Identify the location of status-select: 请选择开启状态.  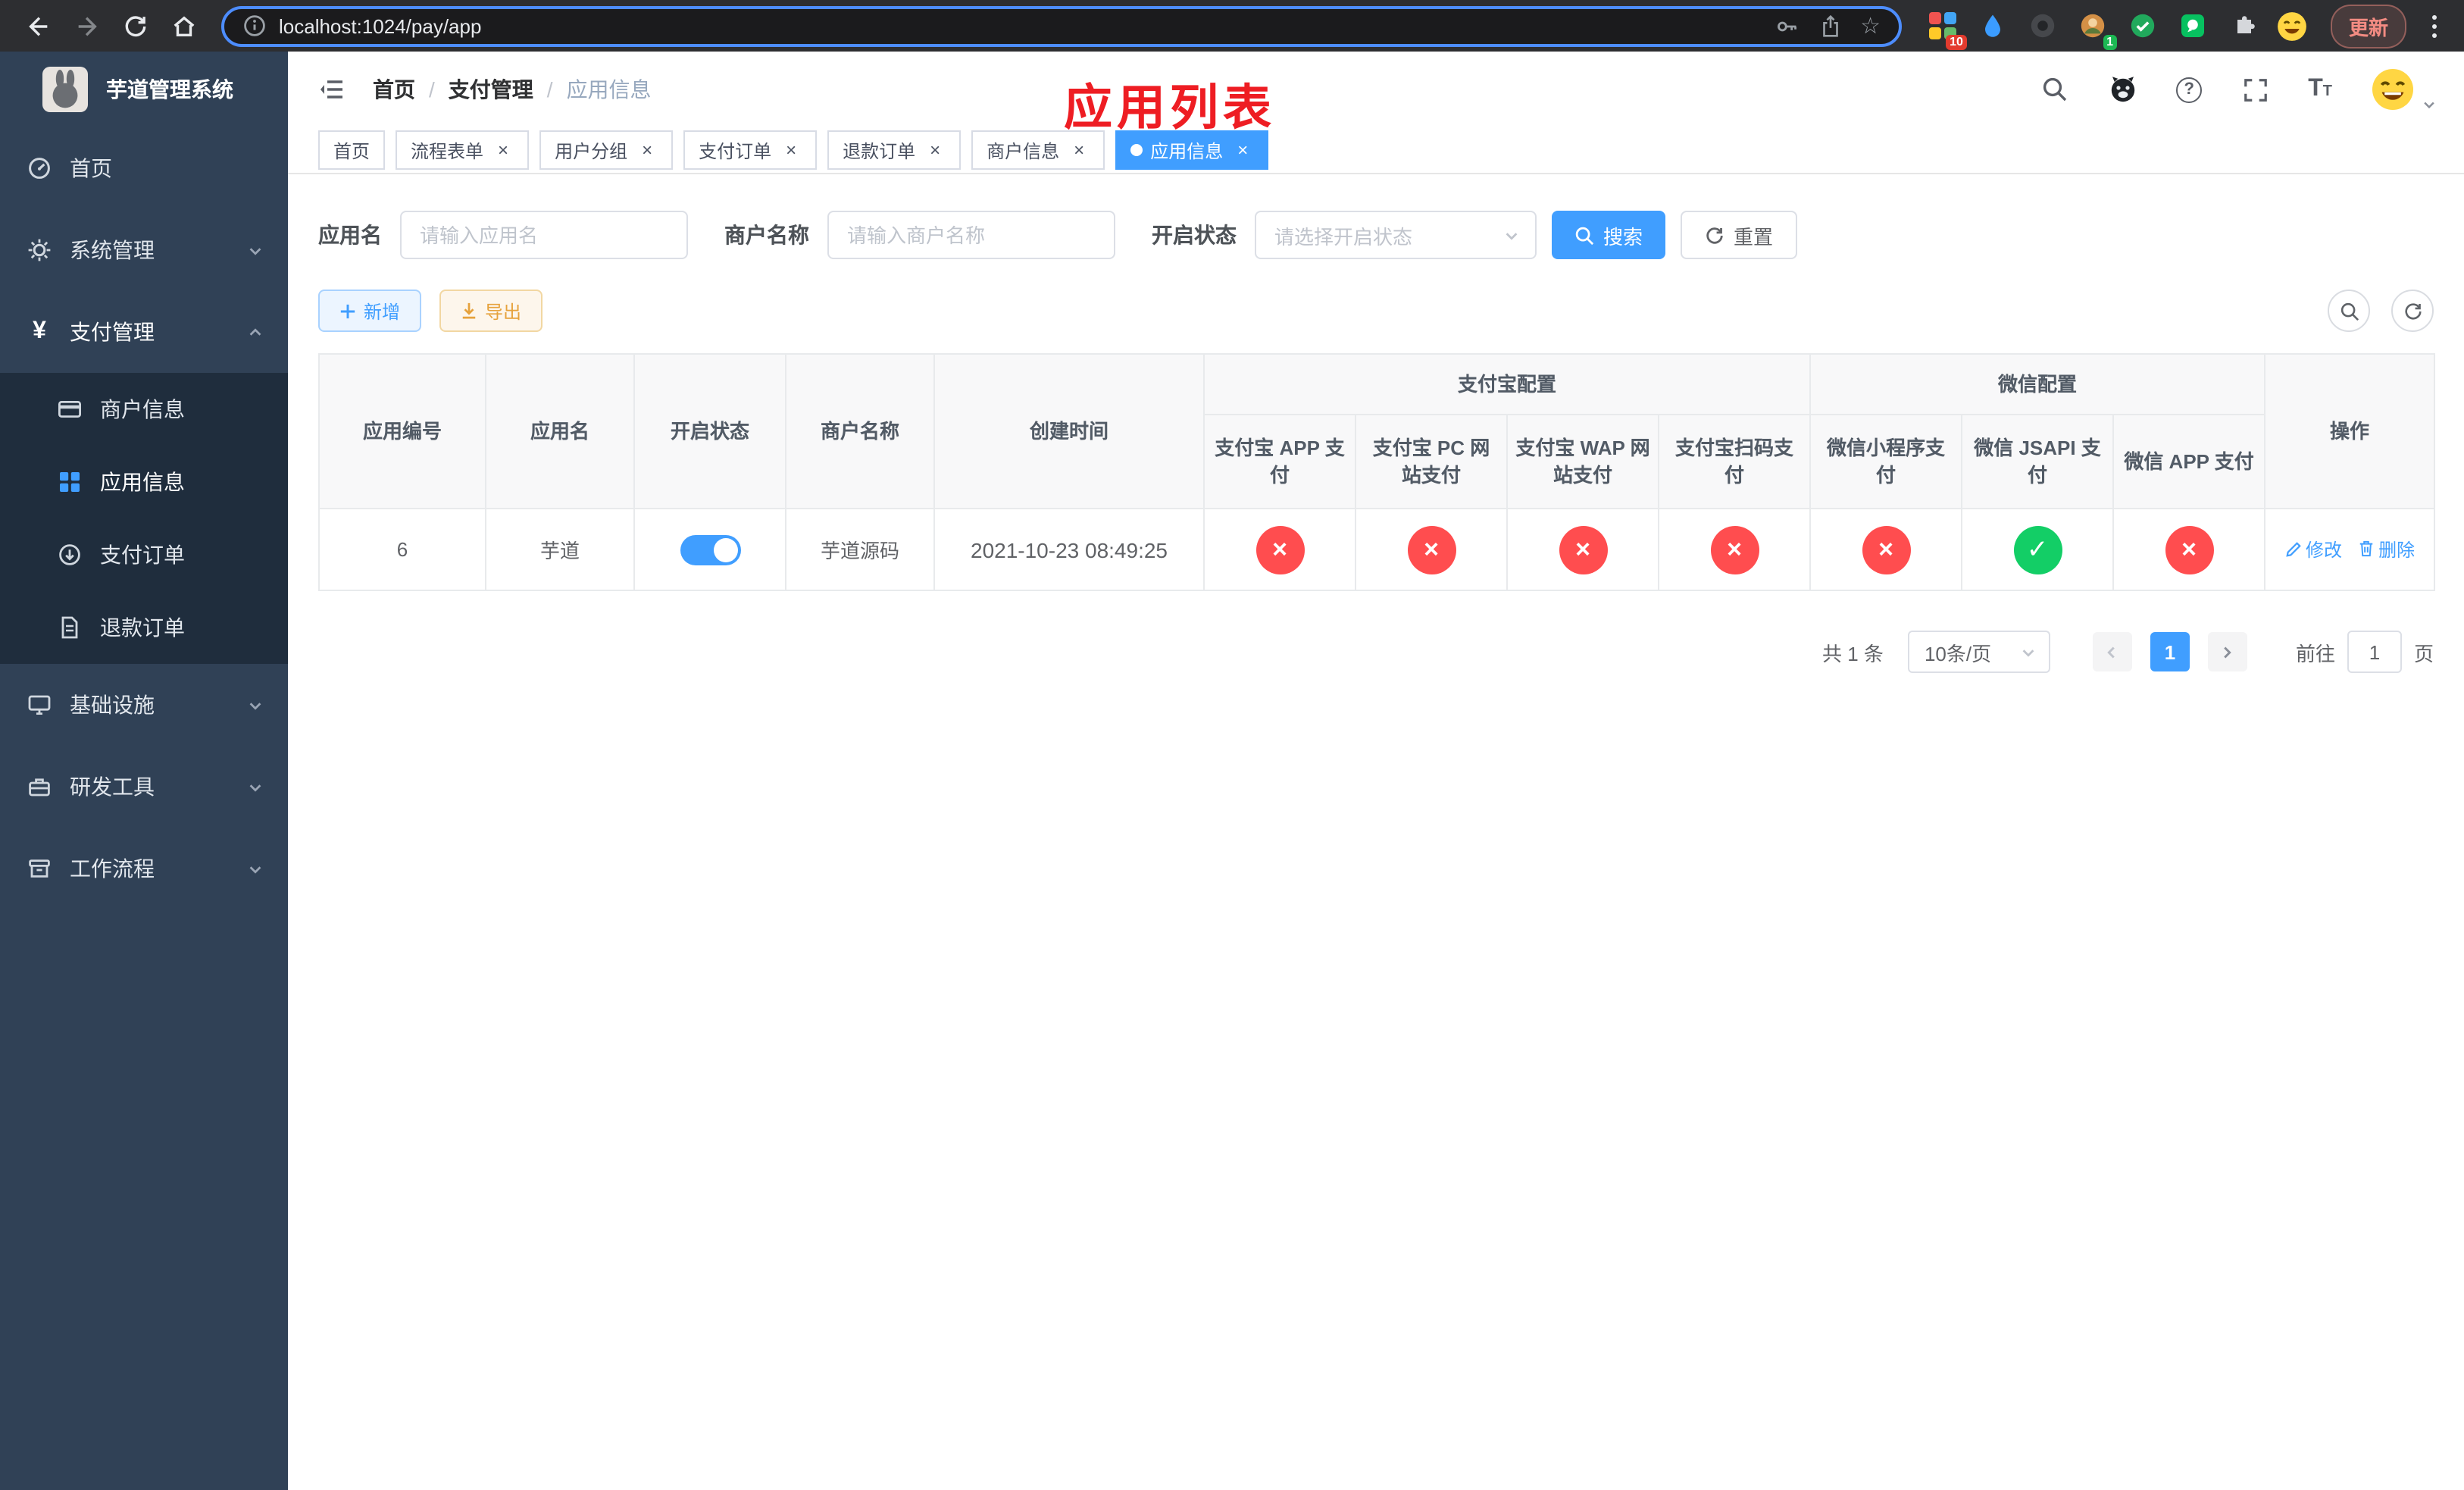
(1396, 235).